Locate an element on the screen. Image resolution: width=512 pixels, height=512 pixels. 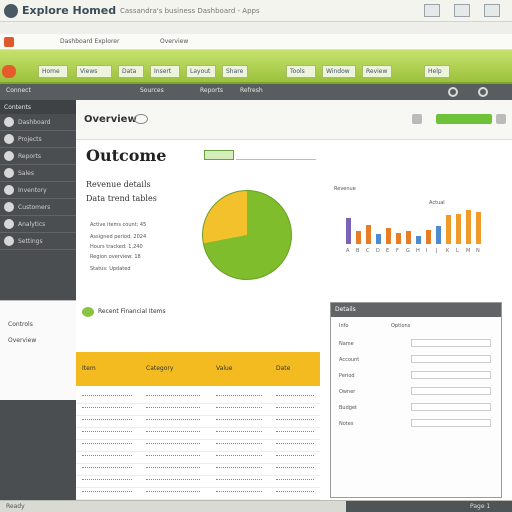
sidebar-item-customers: Customers is located at coordinates (38, 207).